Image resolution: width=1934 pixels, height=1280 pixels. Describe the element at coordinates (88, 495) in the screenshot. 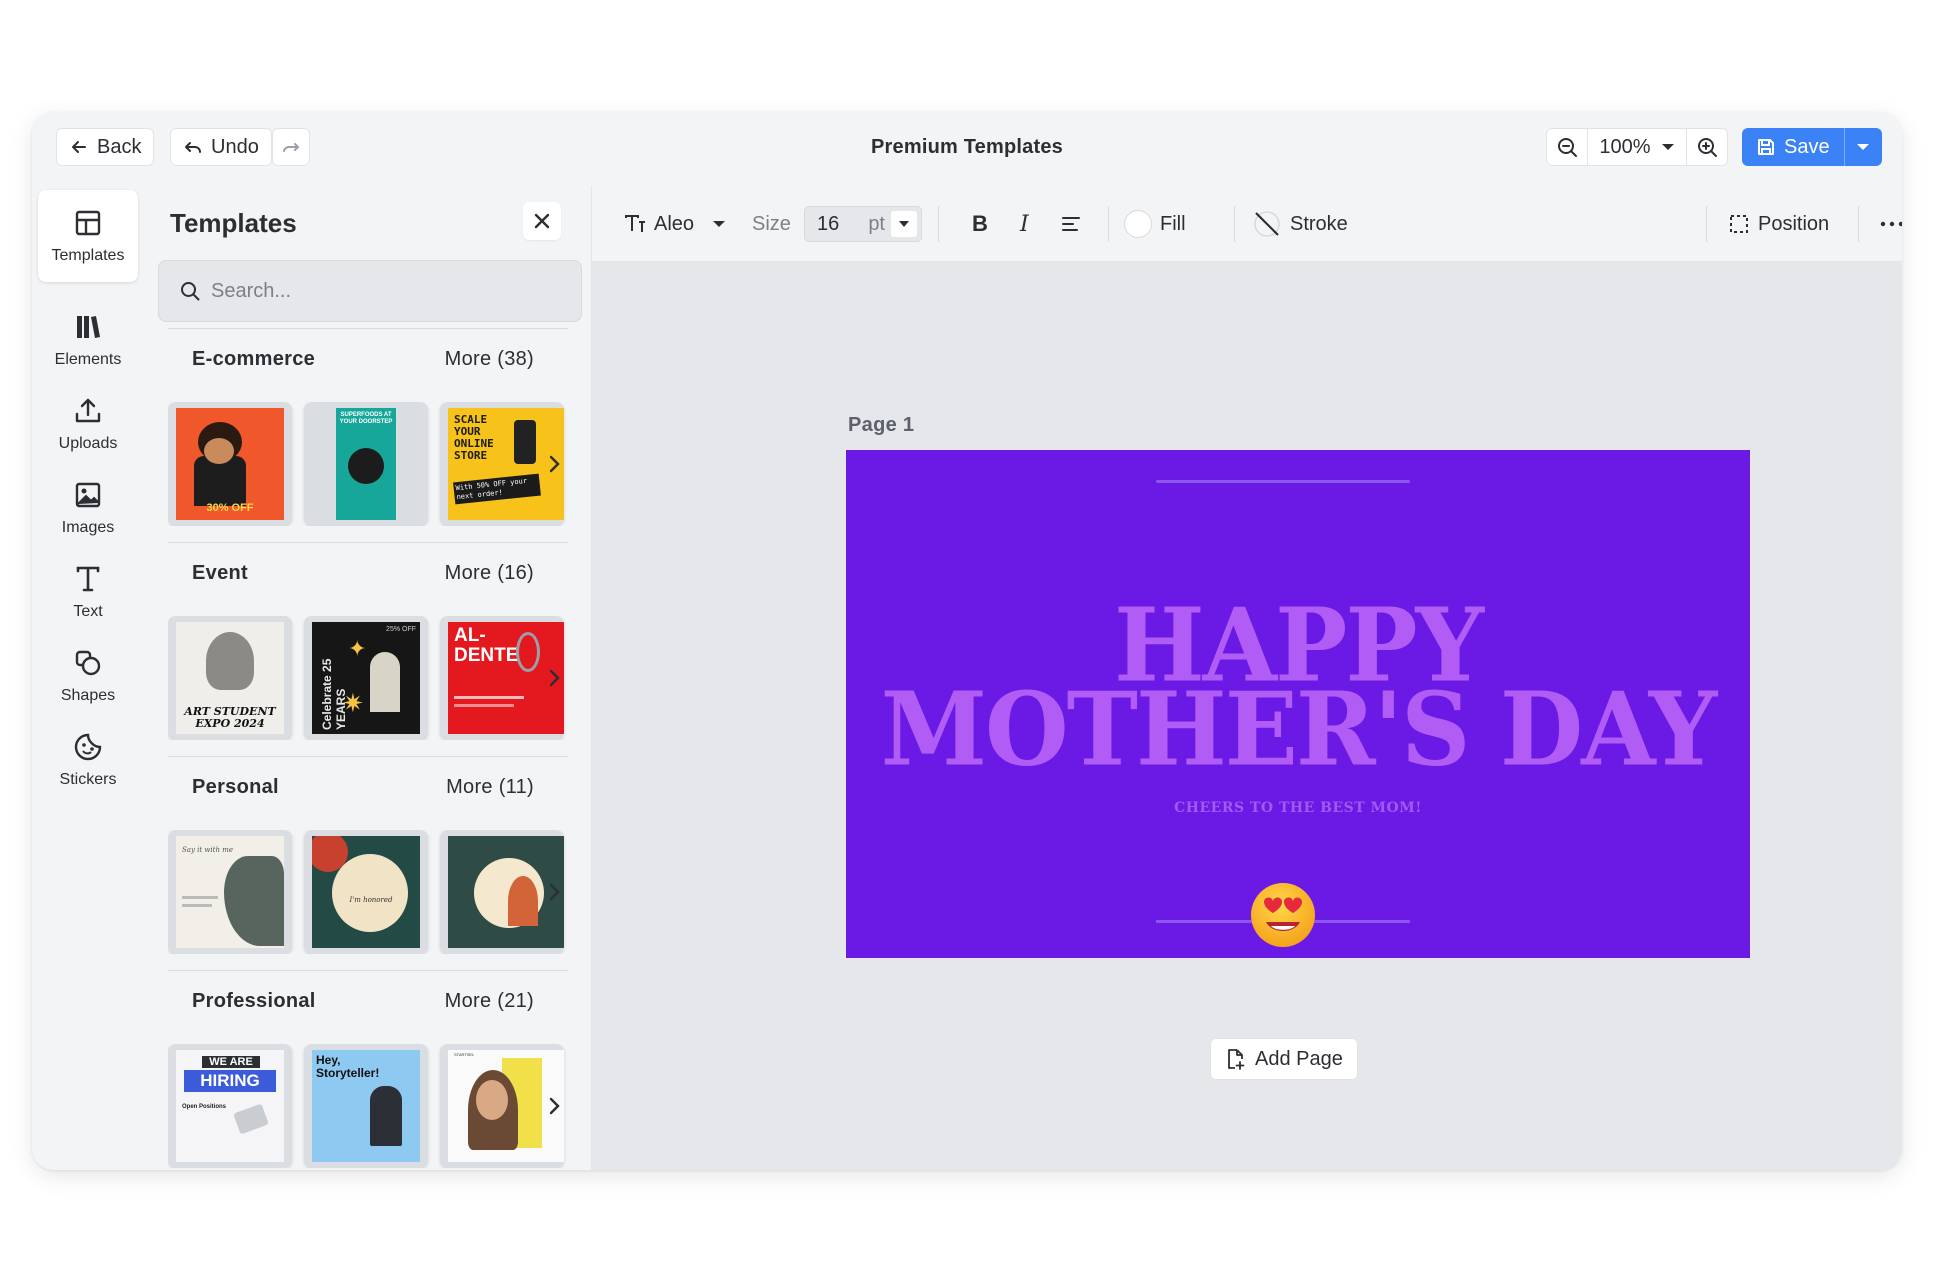

I see `image-icon` at that location.